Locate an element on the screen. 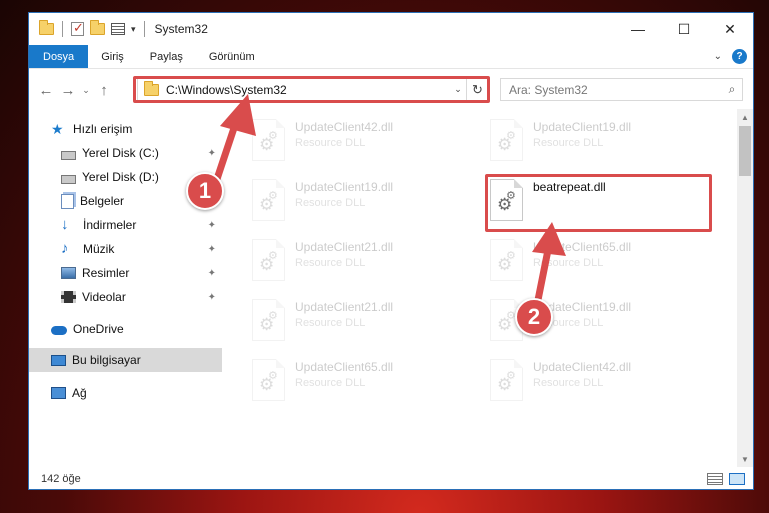 The width and height of the screenshot is (769, 513). sidebar-item-onedrive: OneDrive is located at coordinates (125, 329).